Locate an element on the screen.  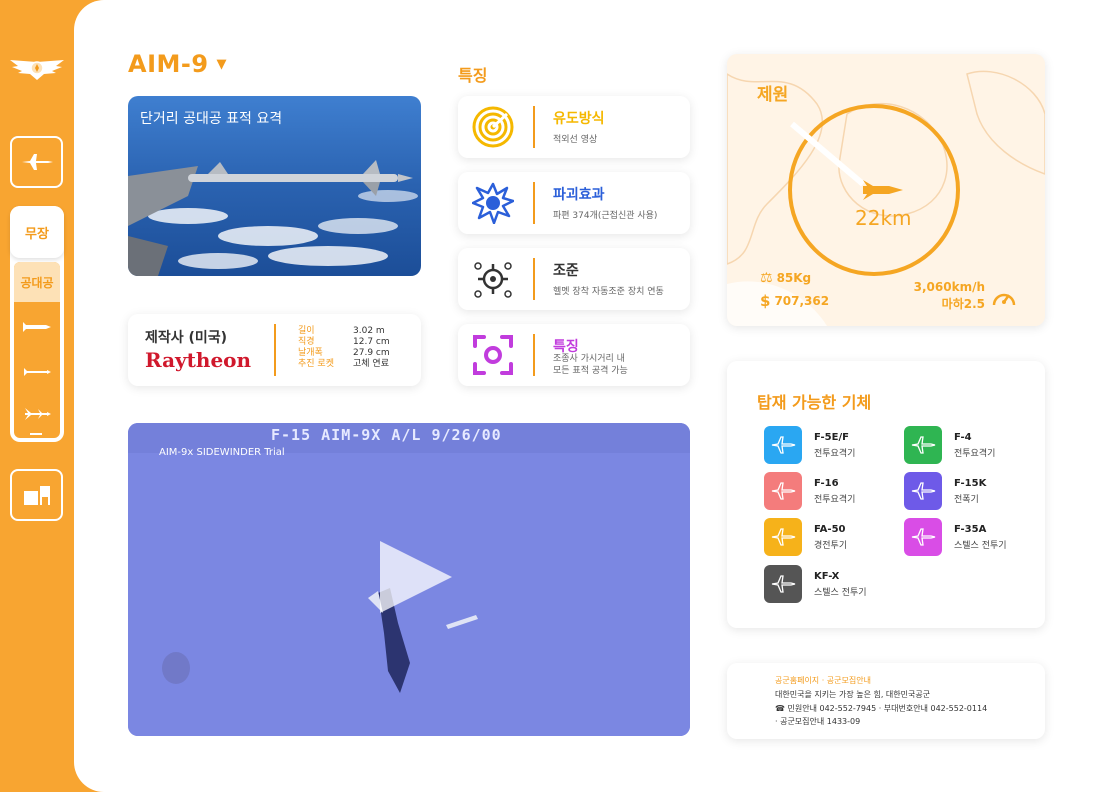
spec-value-length: 3.02 m is located at coordinates (369, 331).